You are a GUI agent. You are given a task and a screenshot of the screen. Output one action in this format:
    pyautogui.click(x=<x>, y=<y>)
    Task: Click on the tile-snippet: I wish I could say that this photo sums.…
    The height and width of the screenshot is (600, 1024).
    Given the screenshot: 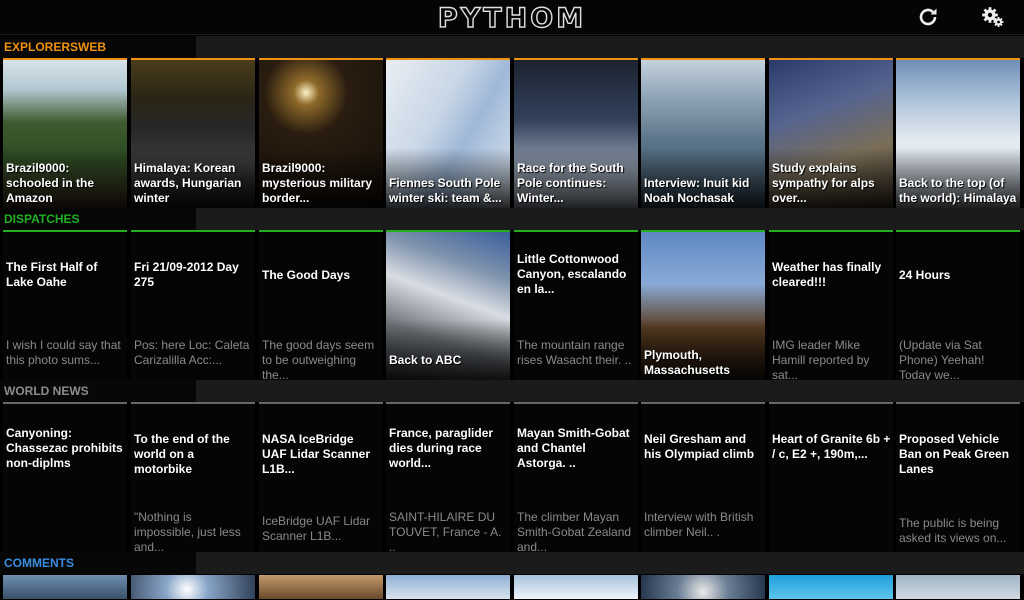 What is the action you would take?
    pyautogui.click(x=63, y=352)
    